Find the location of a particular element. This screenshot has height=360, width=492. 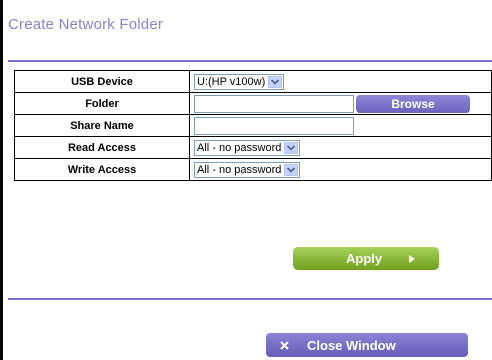

arrow-right-icon is located at coordinates (412, 258).